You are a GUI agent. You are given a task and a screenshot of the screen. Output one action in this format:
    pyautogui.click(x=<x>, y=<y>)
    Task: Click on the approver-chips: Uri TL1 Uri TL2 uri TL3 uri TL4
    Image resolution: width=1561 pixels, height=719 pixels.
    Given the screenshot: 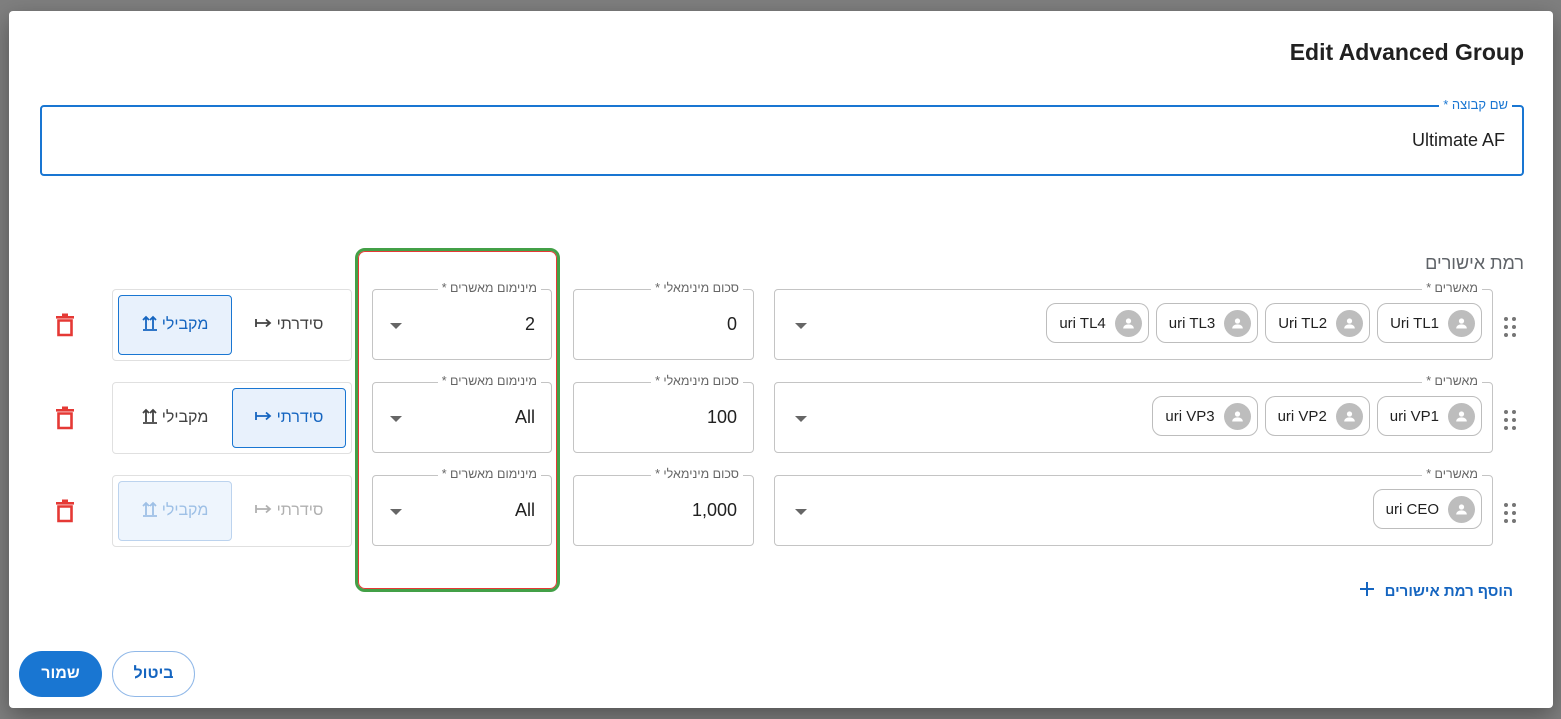 What is the action you would take?
    pyautogui.click(x=1264, y=323)
    